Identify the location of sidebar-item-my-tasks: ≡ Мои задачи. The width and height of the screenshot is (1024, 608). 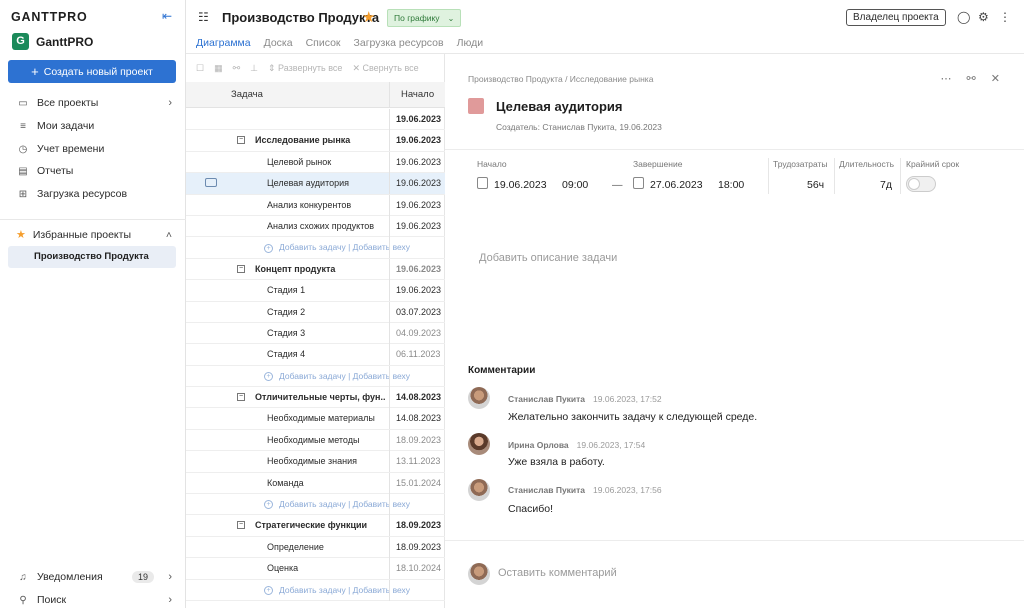
(96, 126).